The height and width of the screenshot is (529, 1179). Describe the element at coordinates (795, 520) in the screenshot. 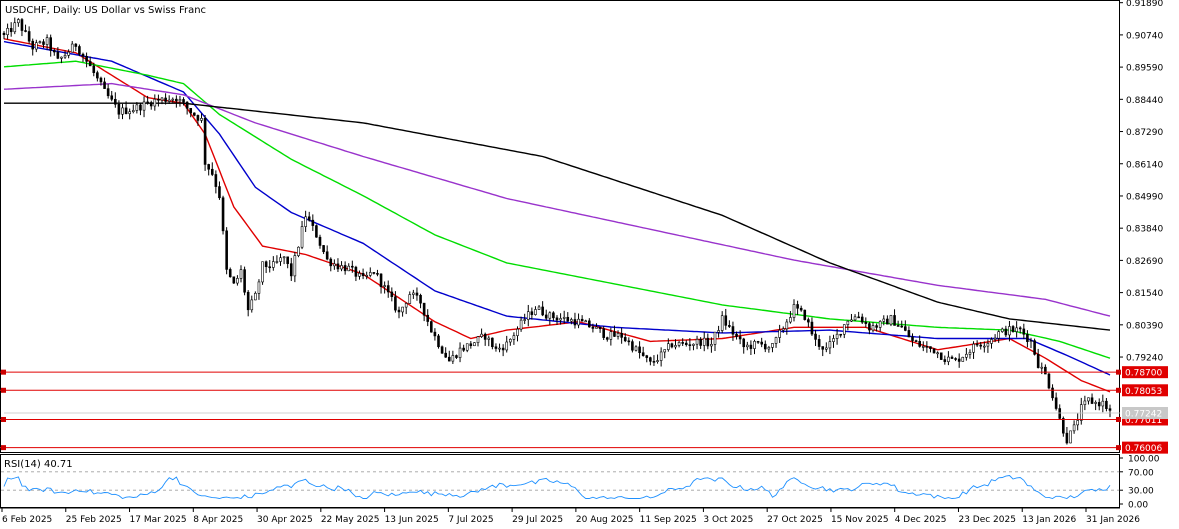

I see `time-tick-label: 27 Oct 2025` at that location.